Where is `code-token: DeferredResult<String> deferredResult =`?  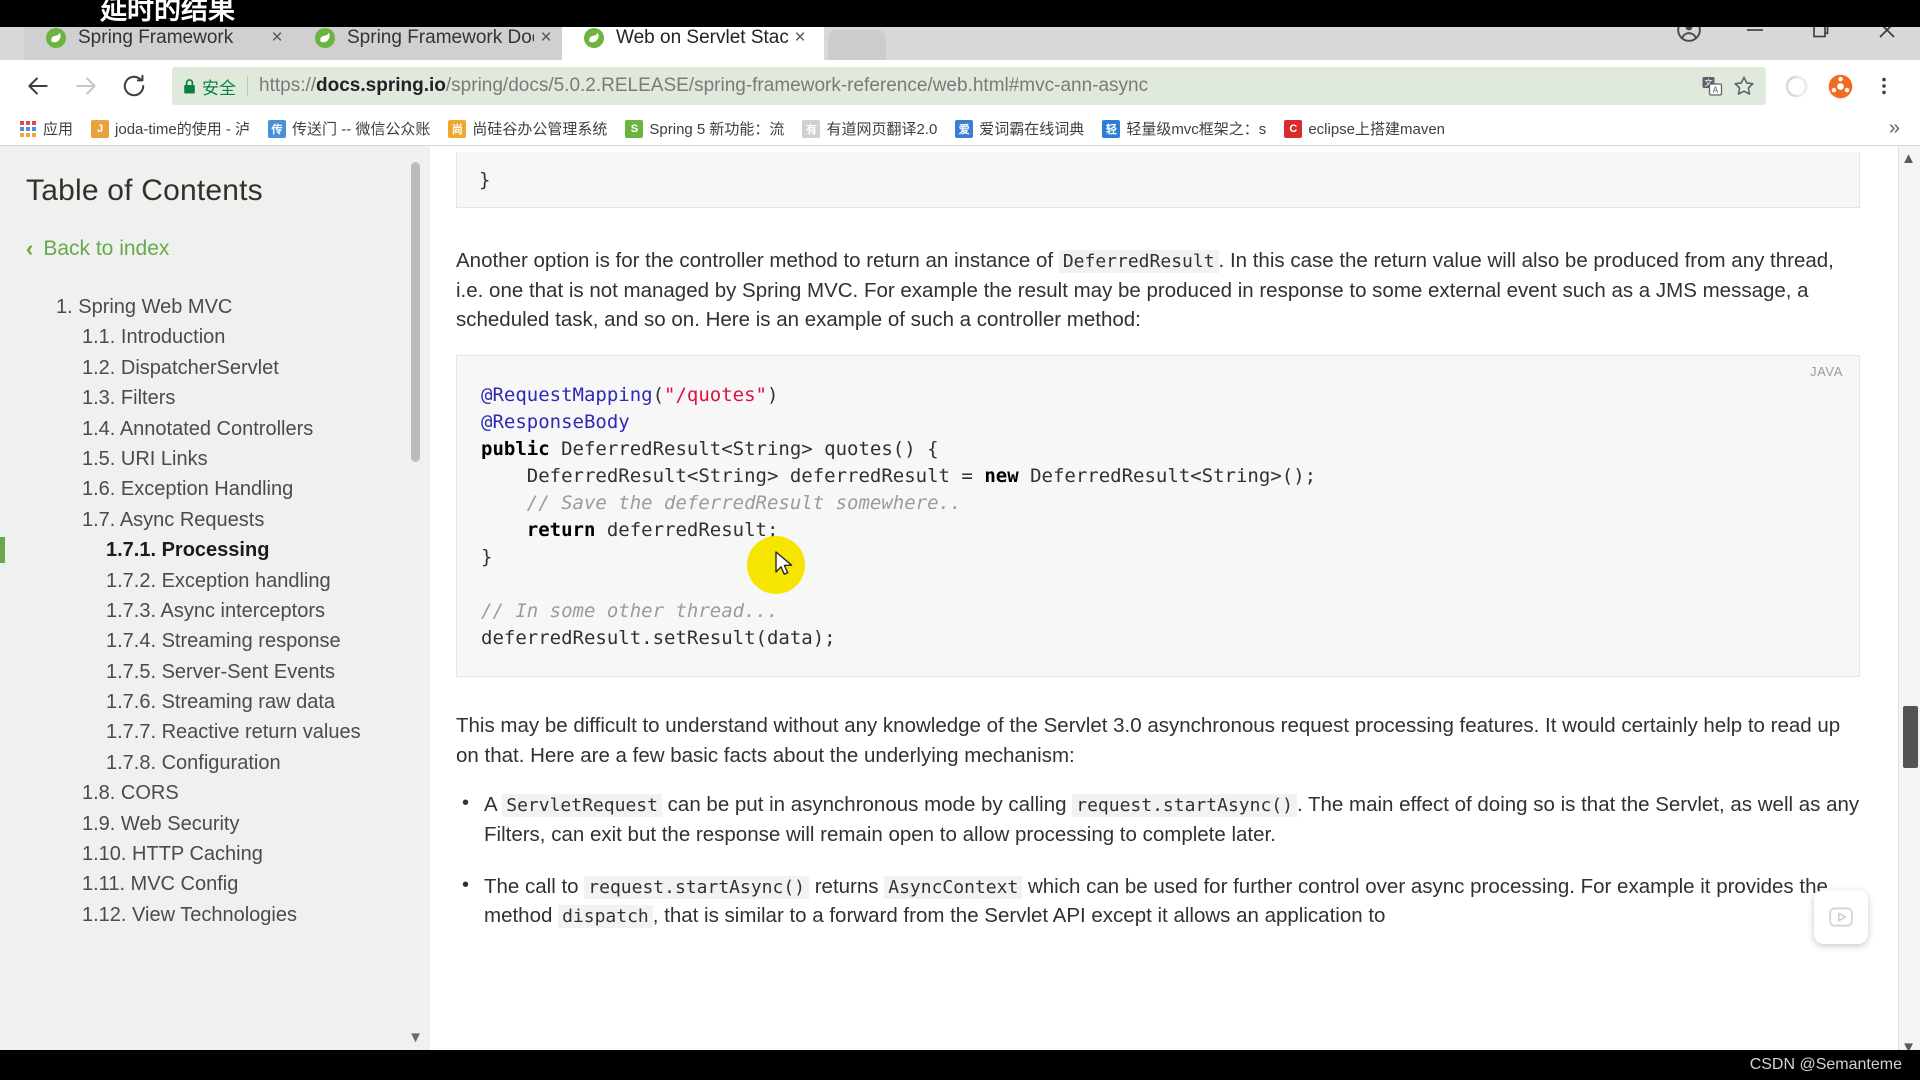
code-token: DeferredResult<String> deferredResult = is located at coordinates (733, 476).